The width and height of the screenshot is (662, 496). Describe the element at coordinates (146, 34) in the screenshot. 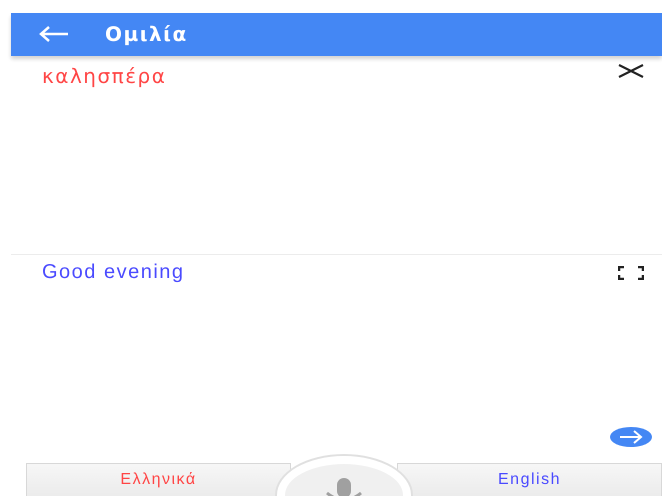

I see `app-title: Ομιλία` at that location.